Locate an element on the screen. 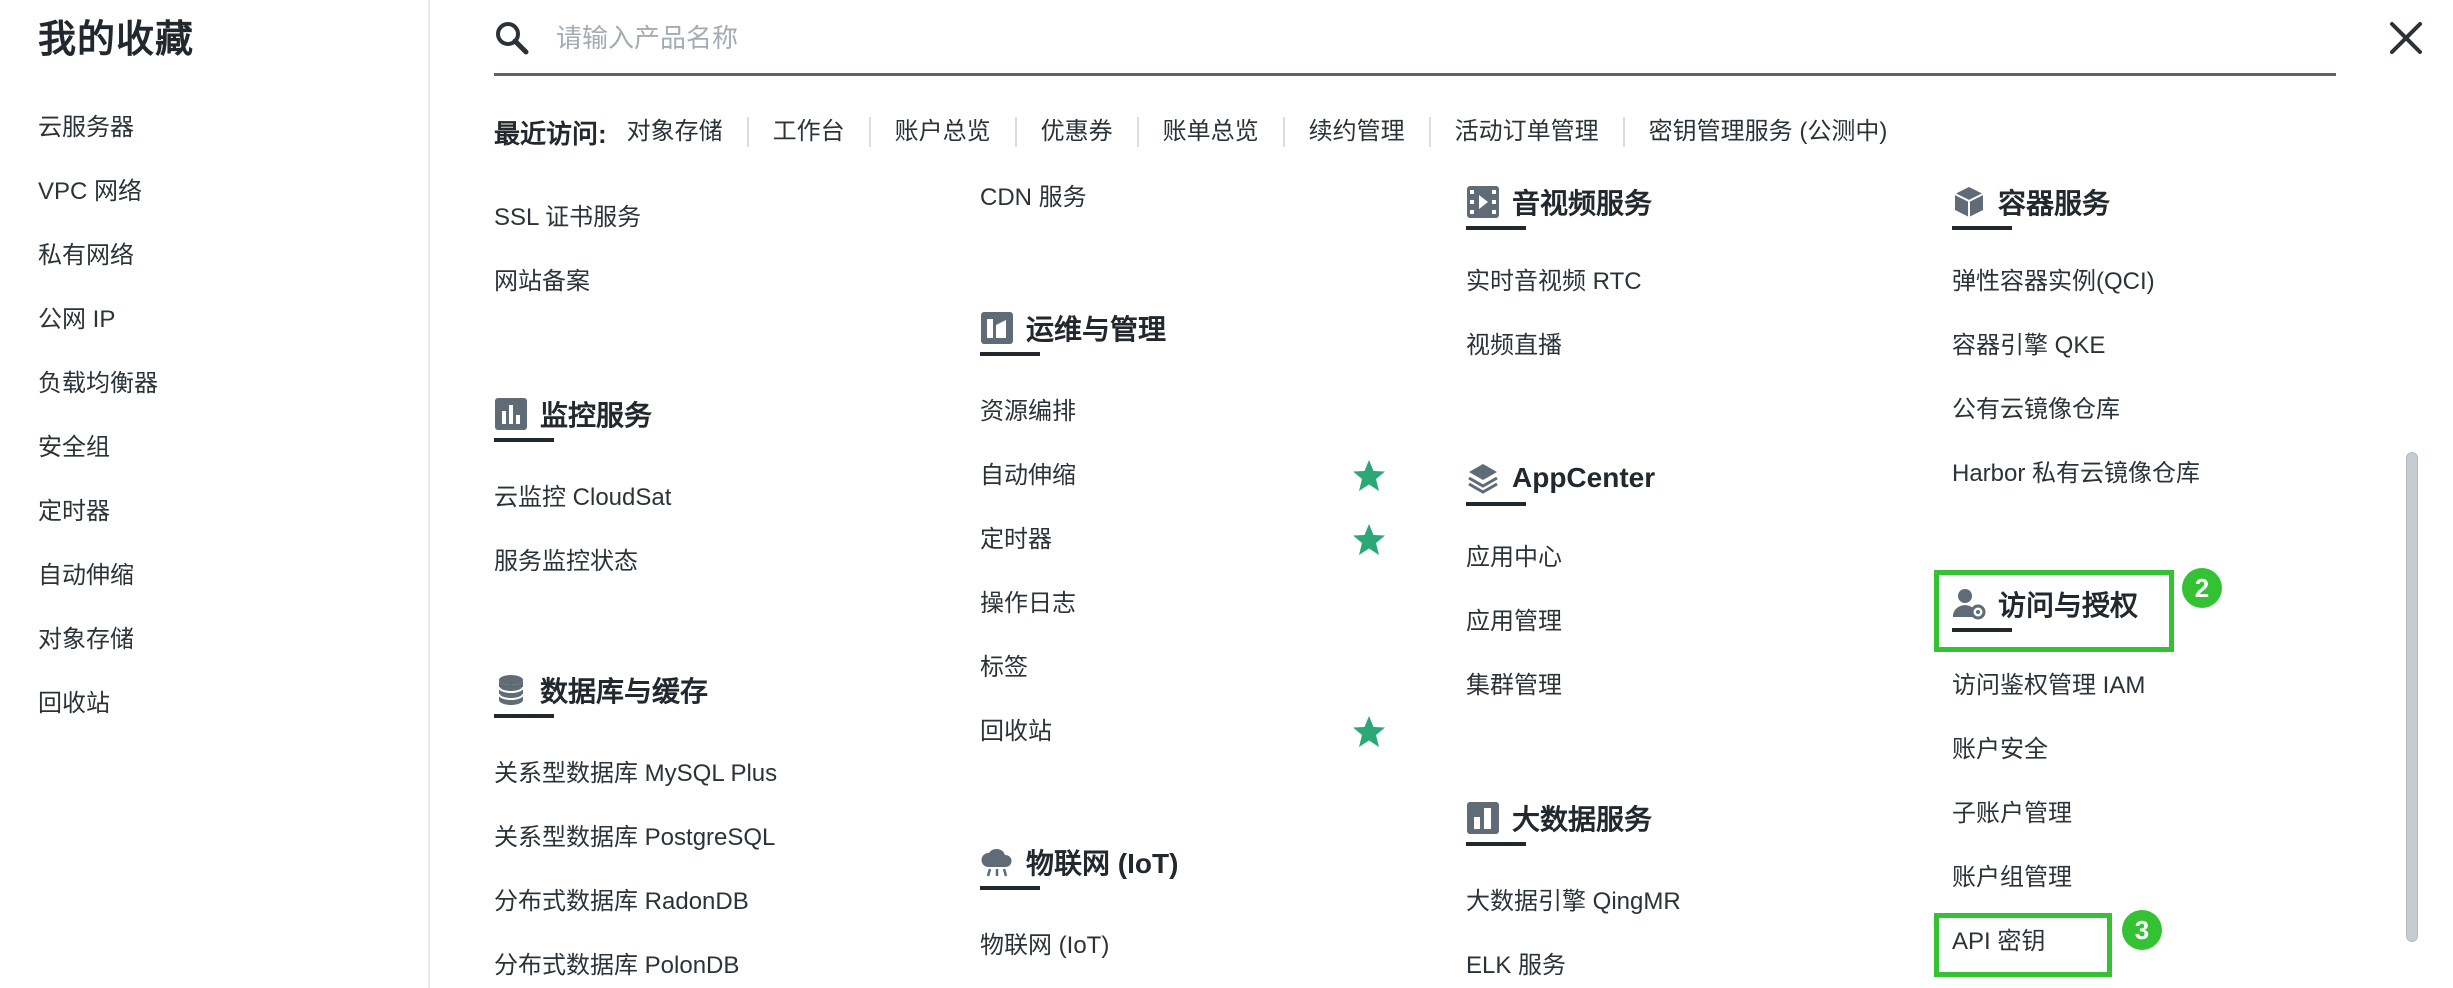 The width and height of the screenshot is (2453, 988). step-badge: 3 is located at coordinates (2142, 930).